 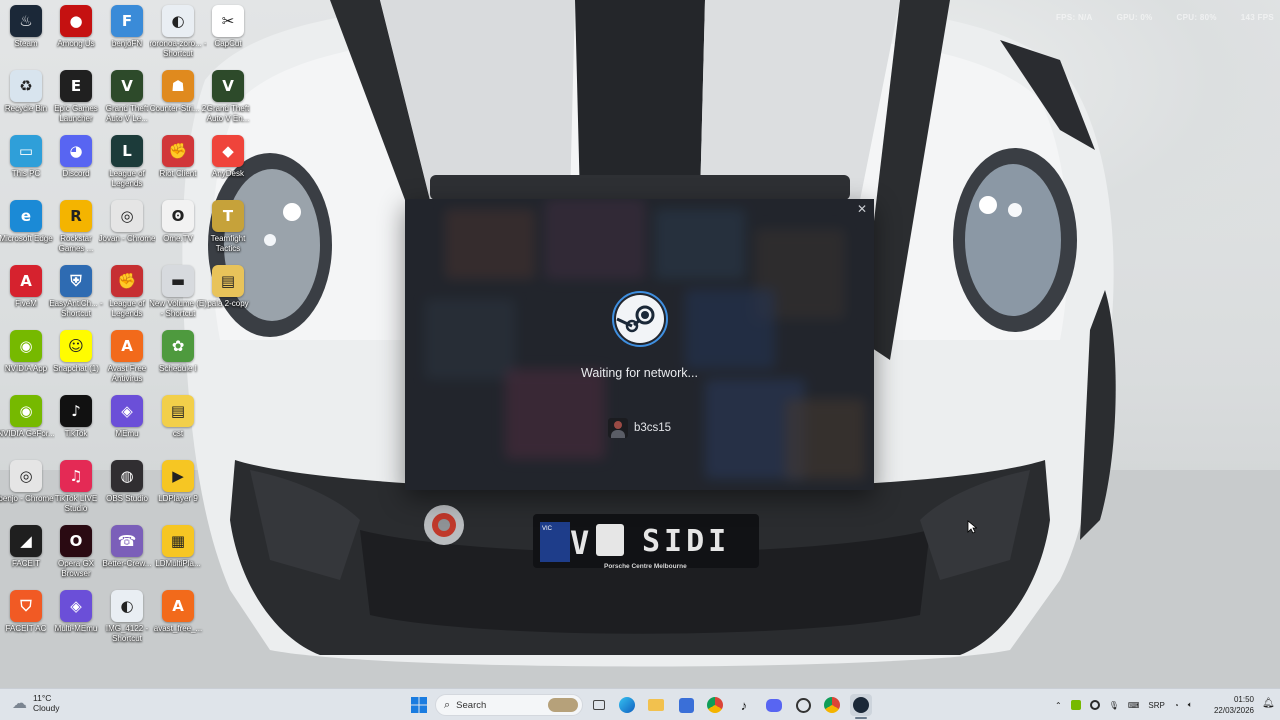 I want to click on desktop-shortcut: A Avast Free Antivirus, so click(x=127, y=357).